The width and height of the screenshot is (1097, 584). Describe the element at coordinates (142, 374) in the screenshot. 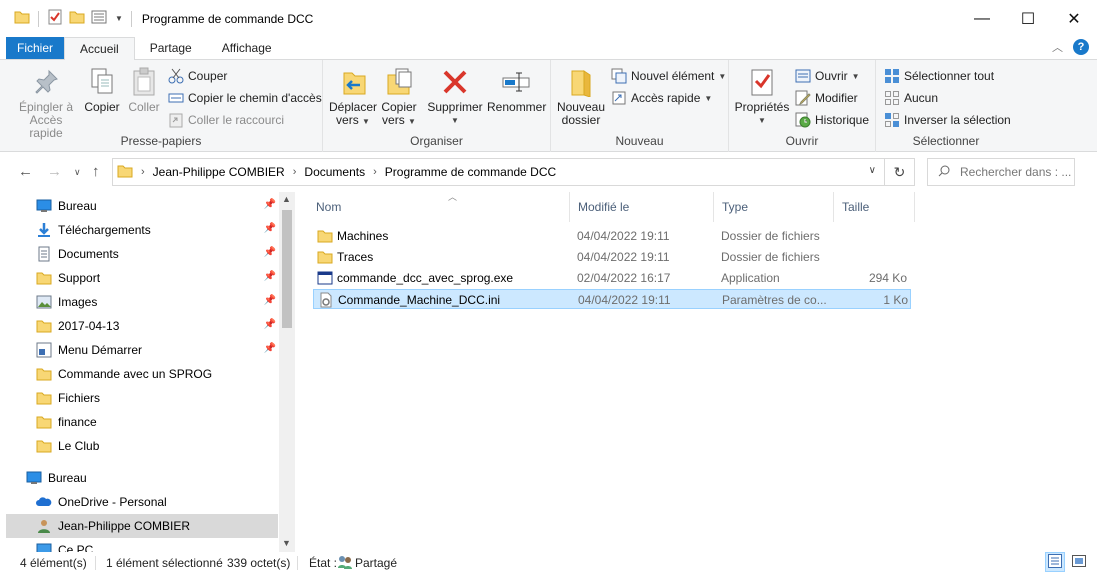

I see `nav-item-quick-access: Commande avec un SPROG` at that location.